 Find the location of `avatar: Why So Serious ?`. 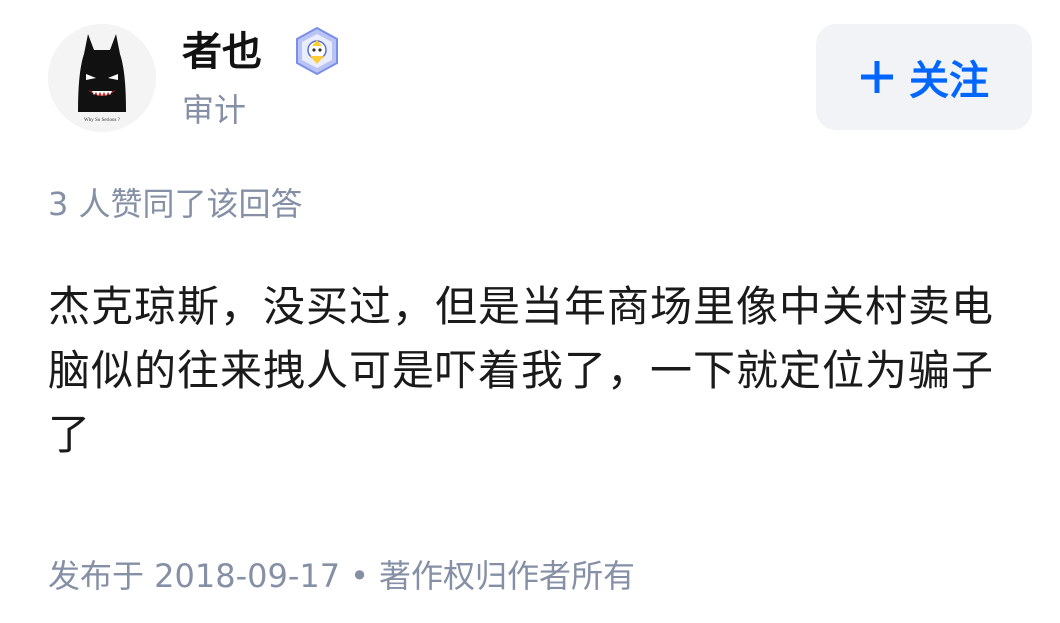

avatar: Why So Serious ? is located at coordinates (102, 78).